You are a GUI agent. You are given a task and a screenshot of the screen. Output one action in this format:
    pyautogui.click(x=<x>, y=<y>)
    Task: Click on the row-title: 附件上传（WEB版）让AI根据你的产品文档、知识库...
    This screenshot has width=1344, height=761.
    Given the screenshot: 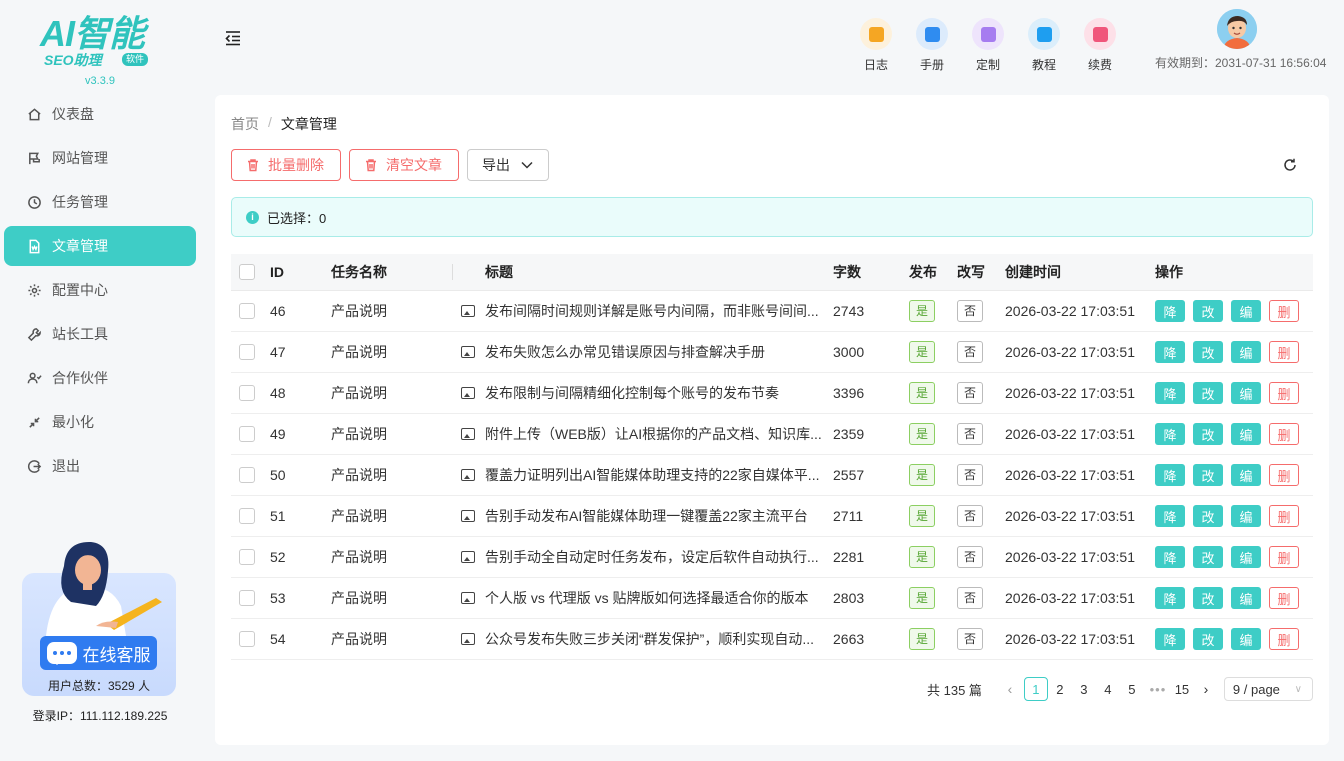 What is the action you would take?
    pyautogui.click(x=653, y=434)
    